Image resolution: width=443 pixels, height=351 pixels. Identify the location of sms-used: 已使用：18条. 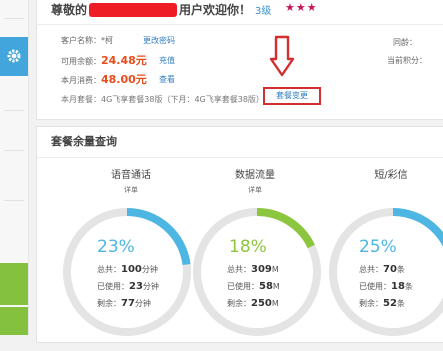
(386, 286).